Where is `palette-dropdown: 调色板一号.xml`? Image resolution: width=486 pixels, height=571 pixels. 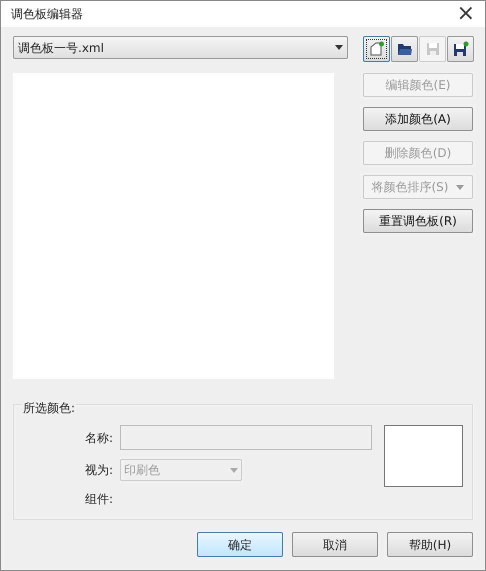
palette-dropdown: 调色板一号.xml is located at coordinates (180, 47).